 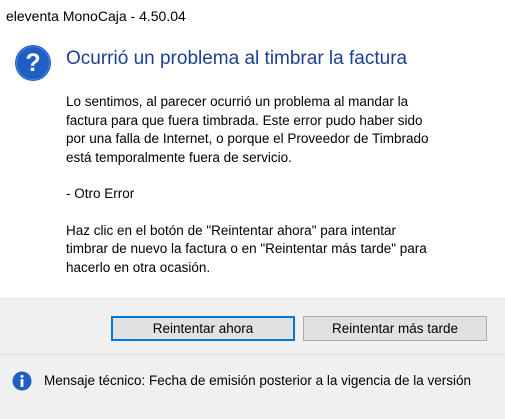 I want to click on button-bar: Reintentar ahora Reintentar más tarde, so click(x=252, y=326).